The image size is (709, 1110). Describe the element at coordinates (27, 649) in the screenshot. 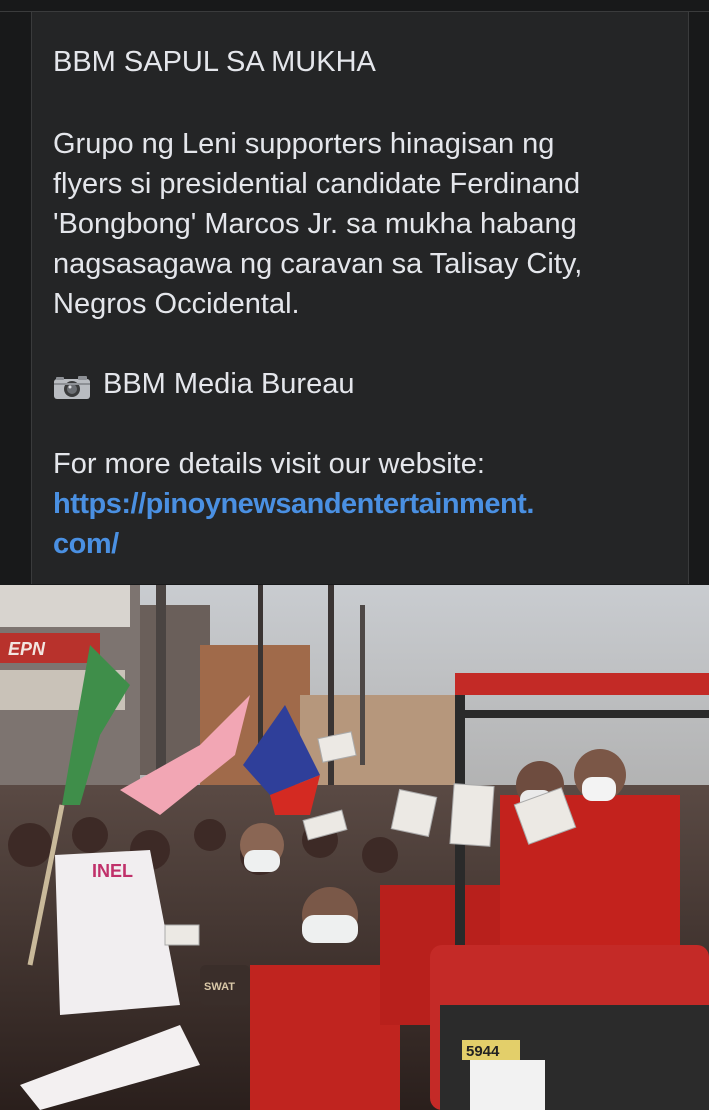

I see `store-sign-text: EPN` at that location.